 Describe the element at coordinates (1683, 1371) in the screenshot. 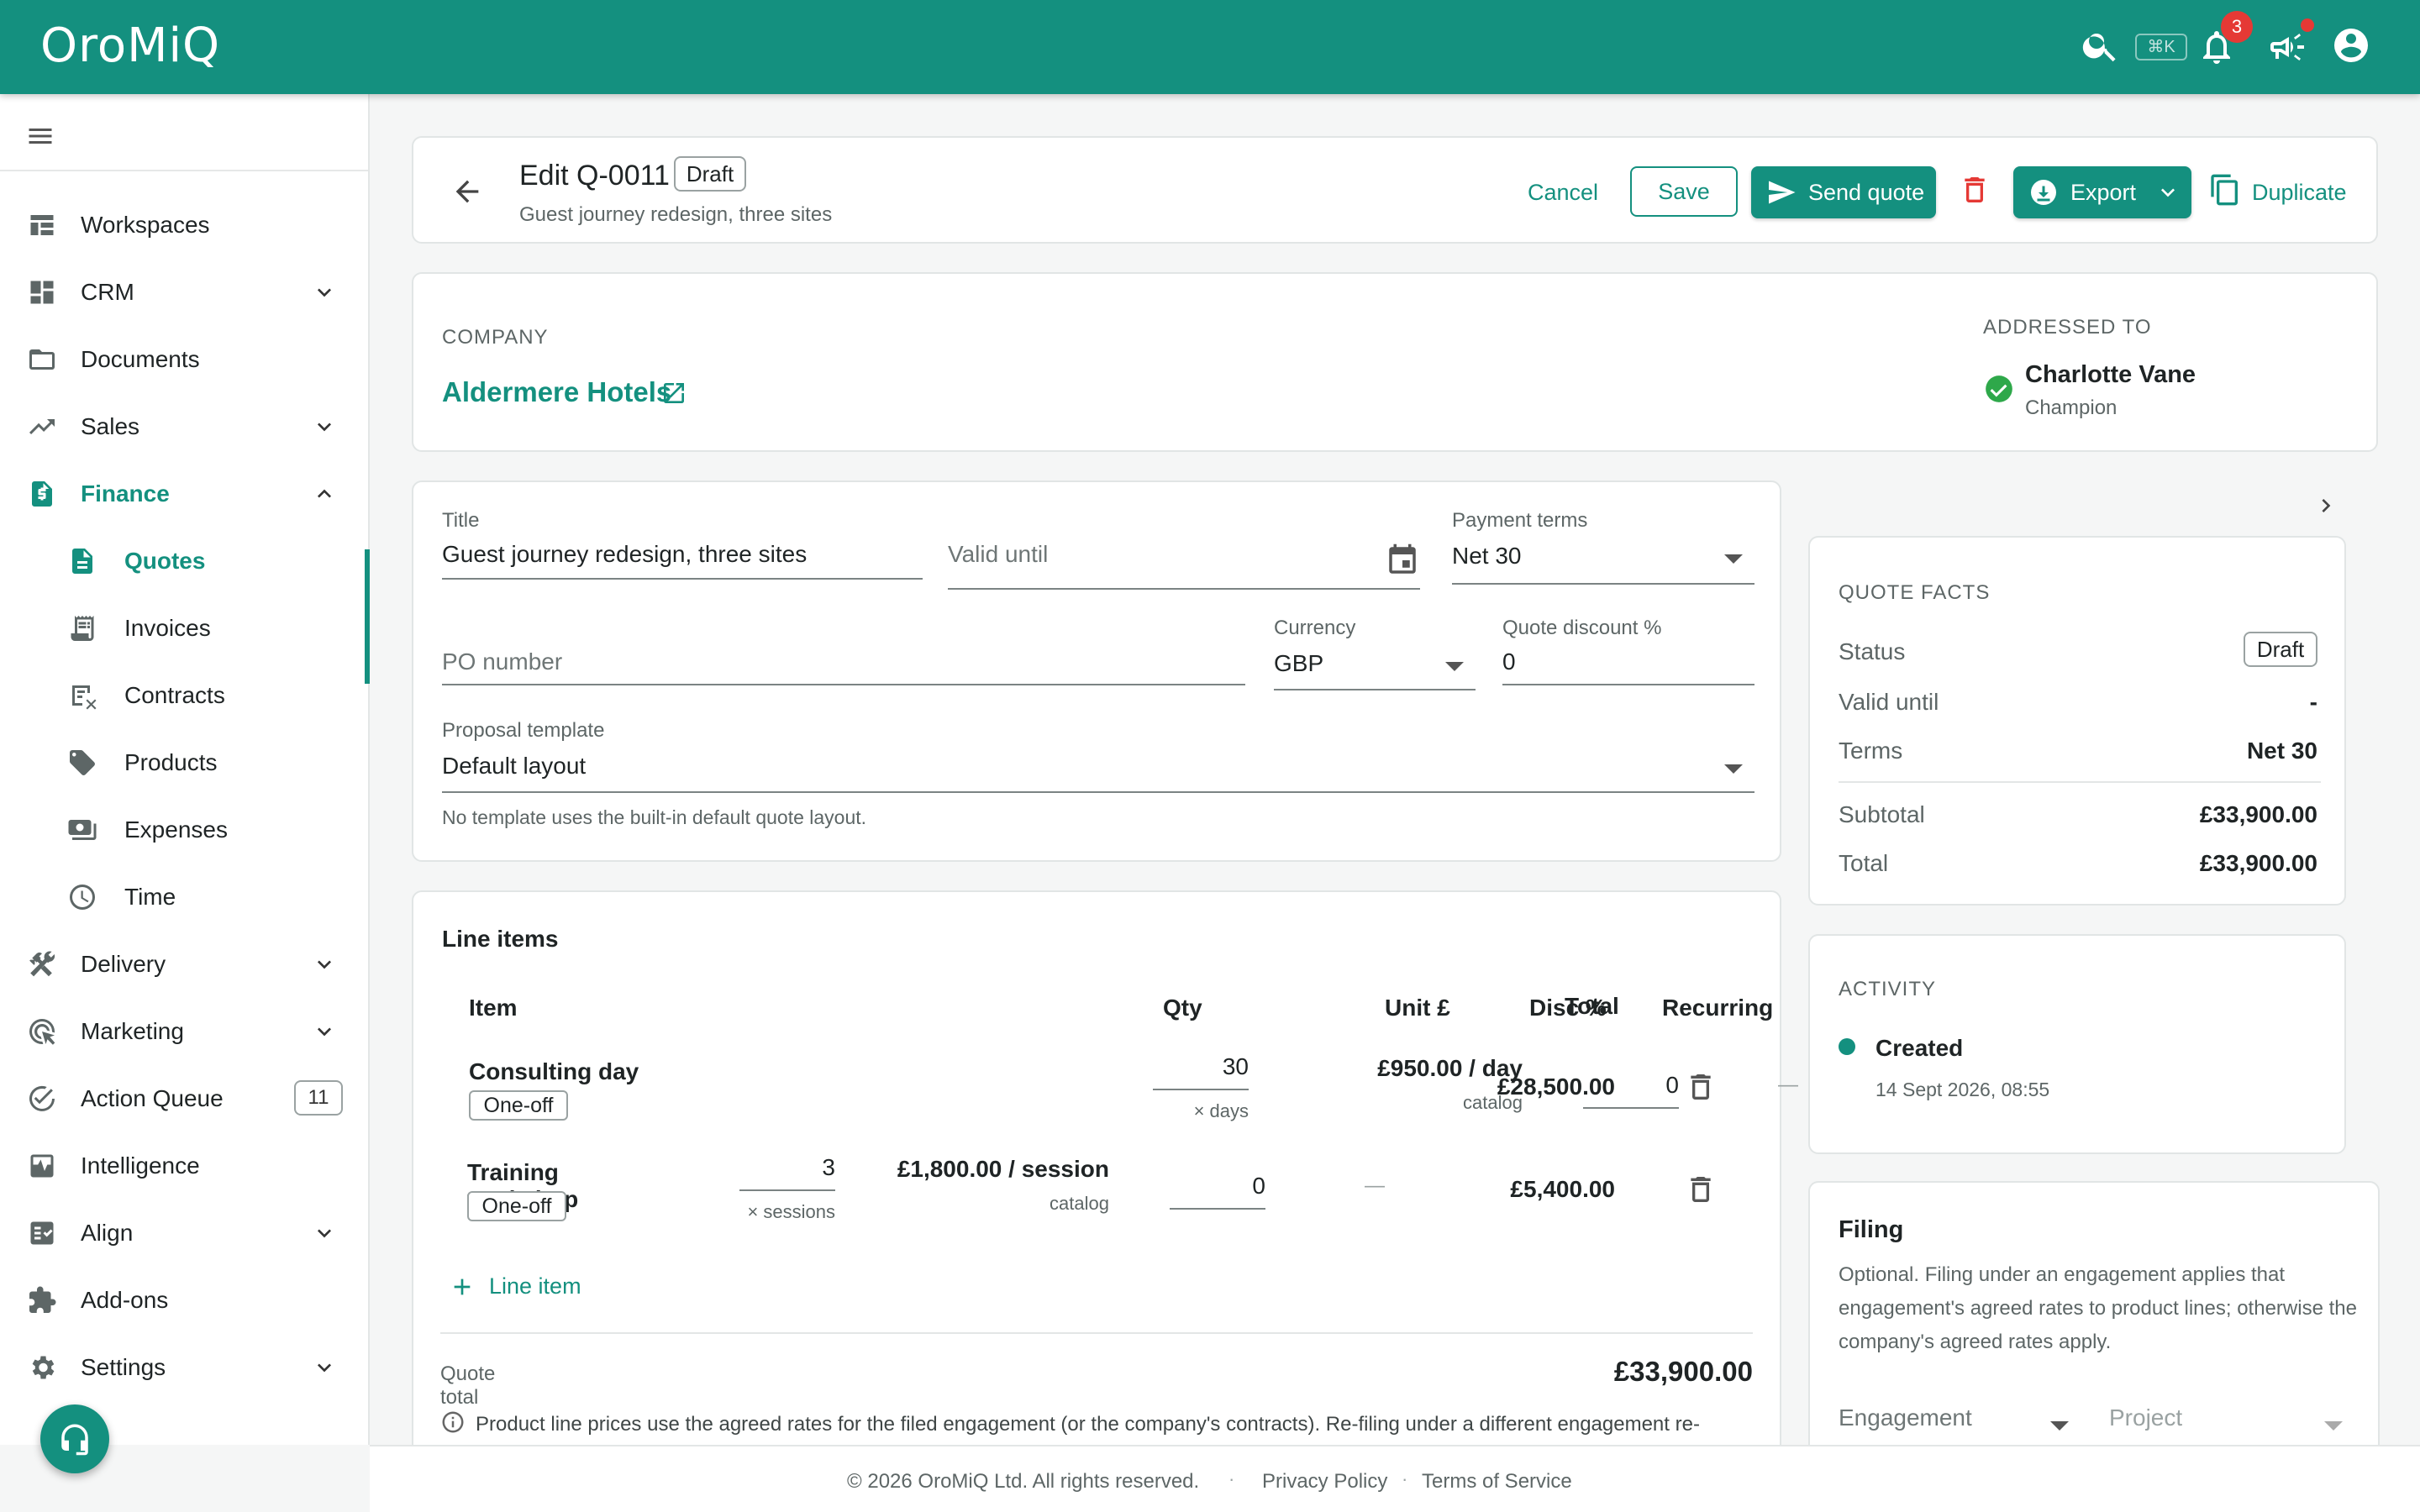

I see `quote-total-value: £33,900.00` at that location.